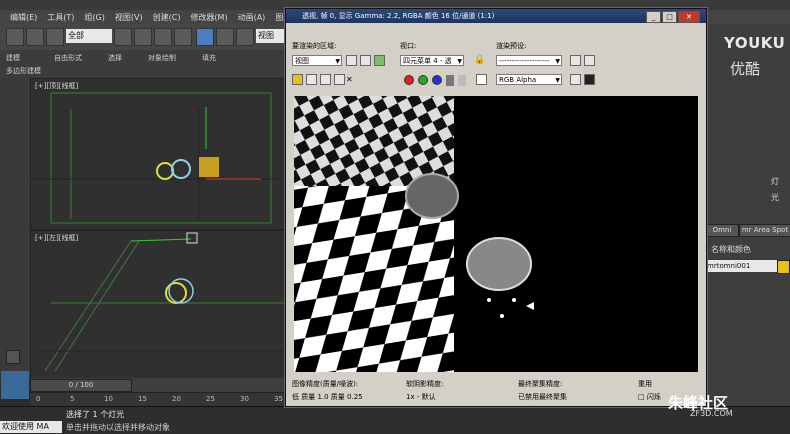 The width and height of the screenshot is (790, 434). I want to click on copy-image-icon, so click(311, 79).